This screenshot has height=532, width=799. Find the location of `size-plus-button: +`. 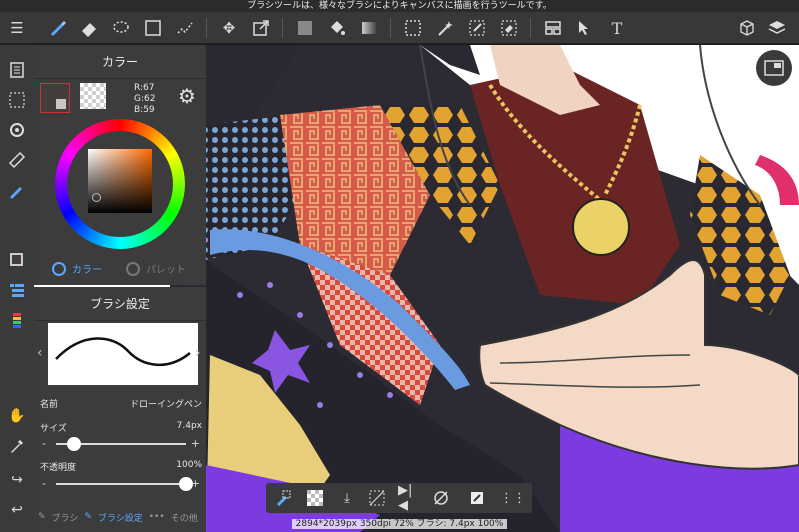

size-plus-button: + is located at coordinates (195, 443).